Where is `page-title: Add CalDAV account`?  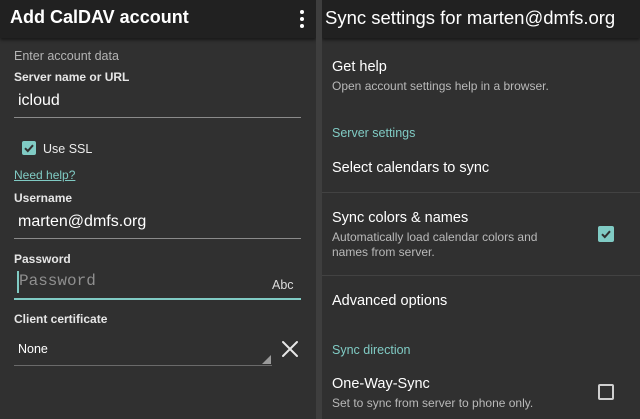 page-title: Add CalDAV account is located at coordinates (99, 17).